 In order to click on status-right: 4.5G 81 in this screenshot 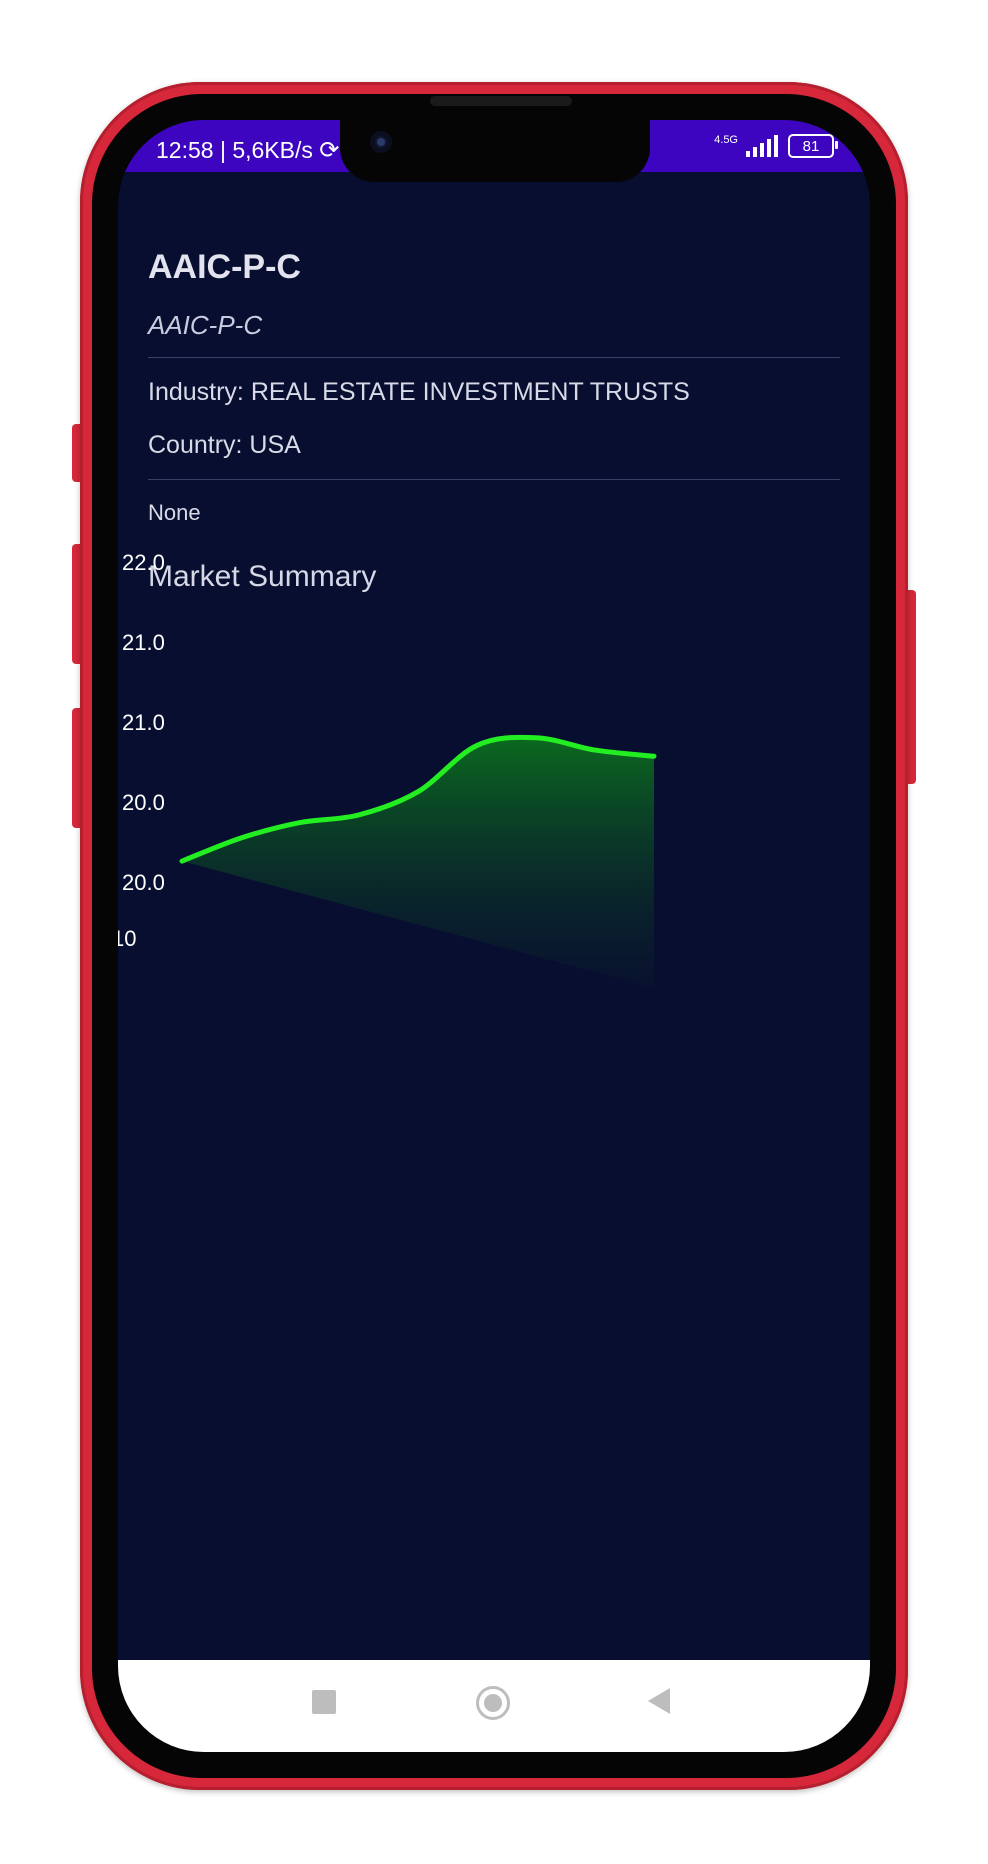, I will do `click(776, 145)`.